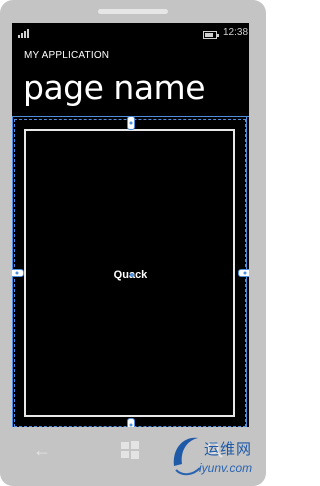  I want to click on application-title: MY APPLICATION, so click(67, 55).